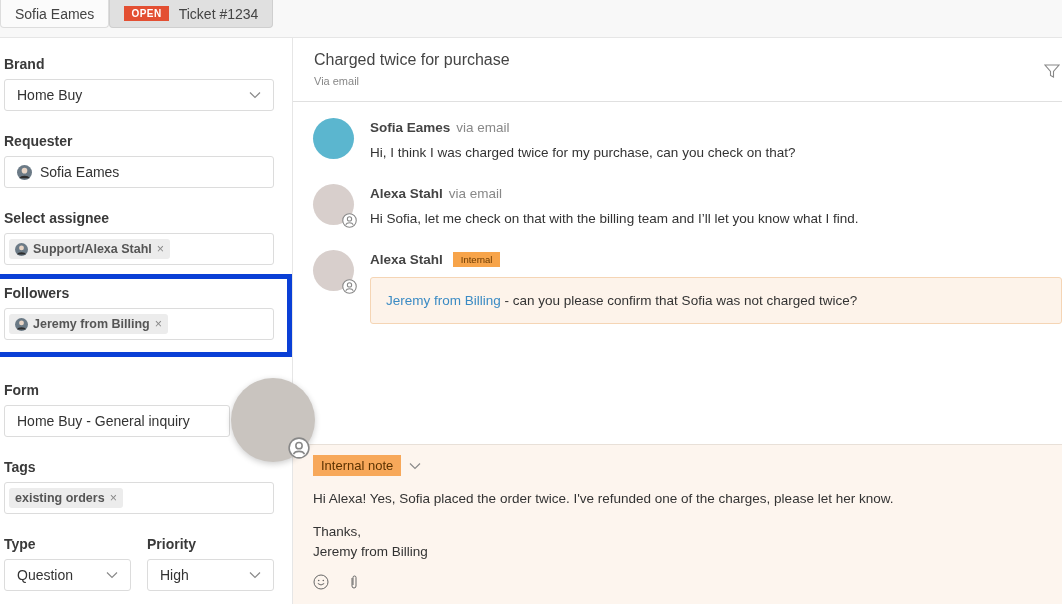 This screenshot has width=1062, height=604. What do you see at coordinates (615, 218) in the screenshot?
I see `message-text: Hi Sofia, let me check on that with the billing team and I’ll let you know what I find.` at bounding box center [615, 218].